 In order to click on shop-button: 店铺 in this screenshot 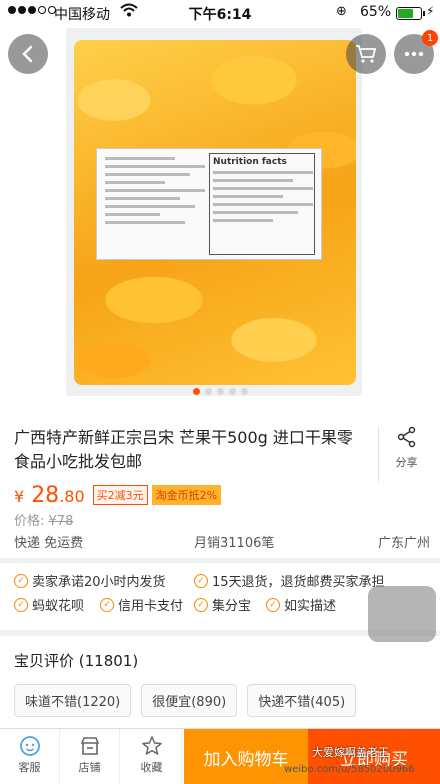, I will do `click(90, 756)`.